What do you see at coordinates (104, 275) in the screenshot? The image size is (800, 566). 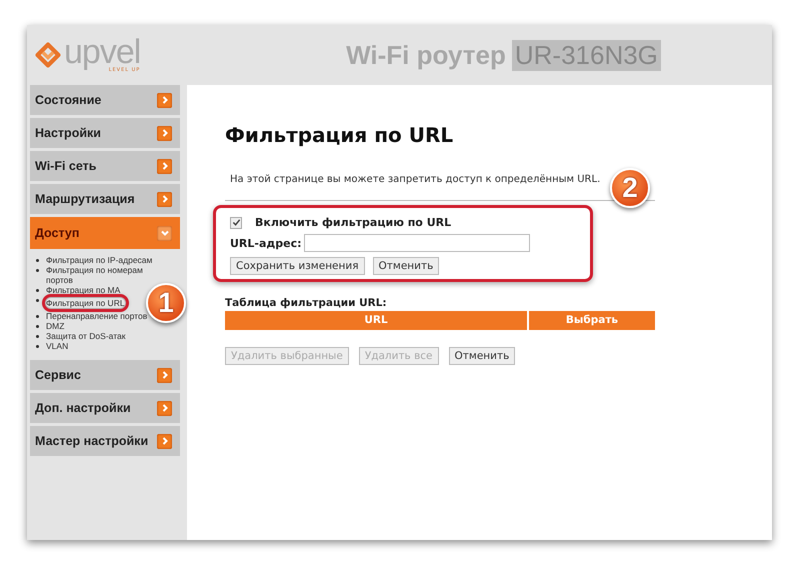 I see `submenu-link: Фильтрация по номерам портов` at bounding box center [104, 275].